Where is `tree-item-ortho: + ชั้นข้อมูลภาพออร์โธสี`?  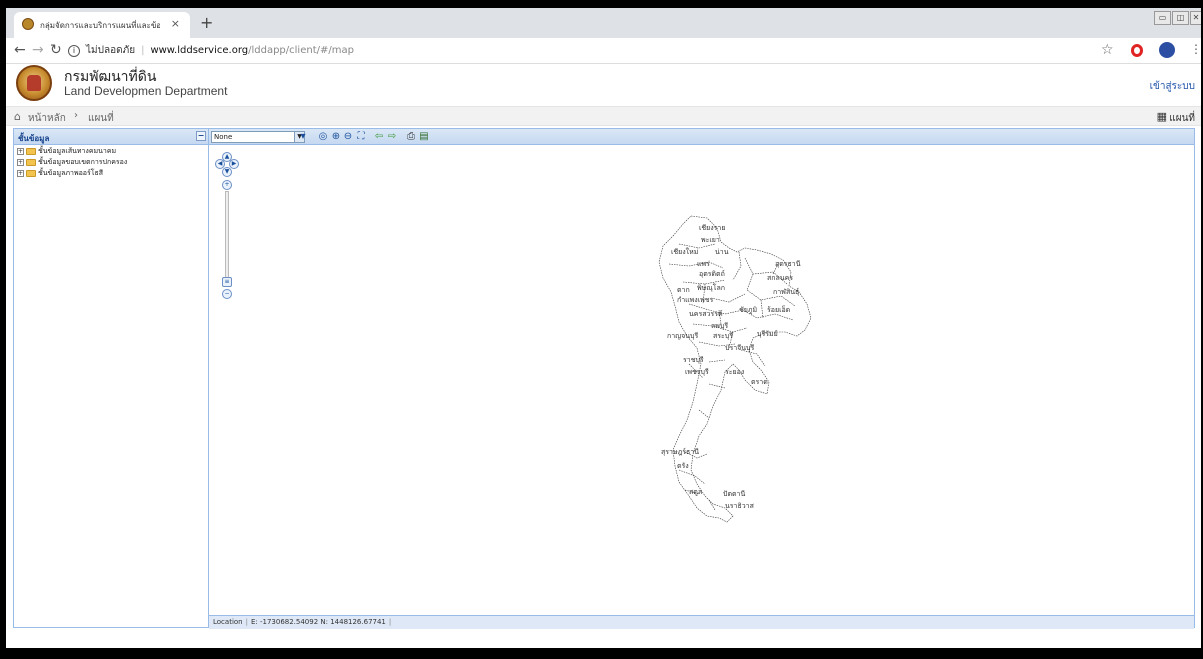
tree-item-ortho: + ชั้นข้อมูลภาพออร์โธสี is located at coordinates (112, 173).